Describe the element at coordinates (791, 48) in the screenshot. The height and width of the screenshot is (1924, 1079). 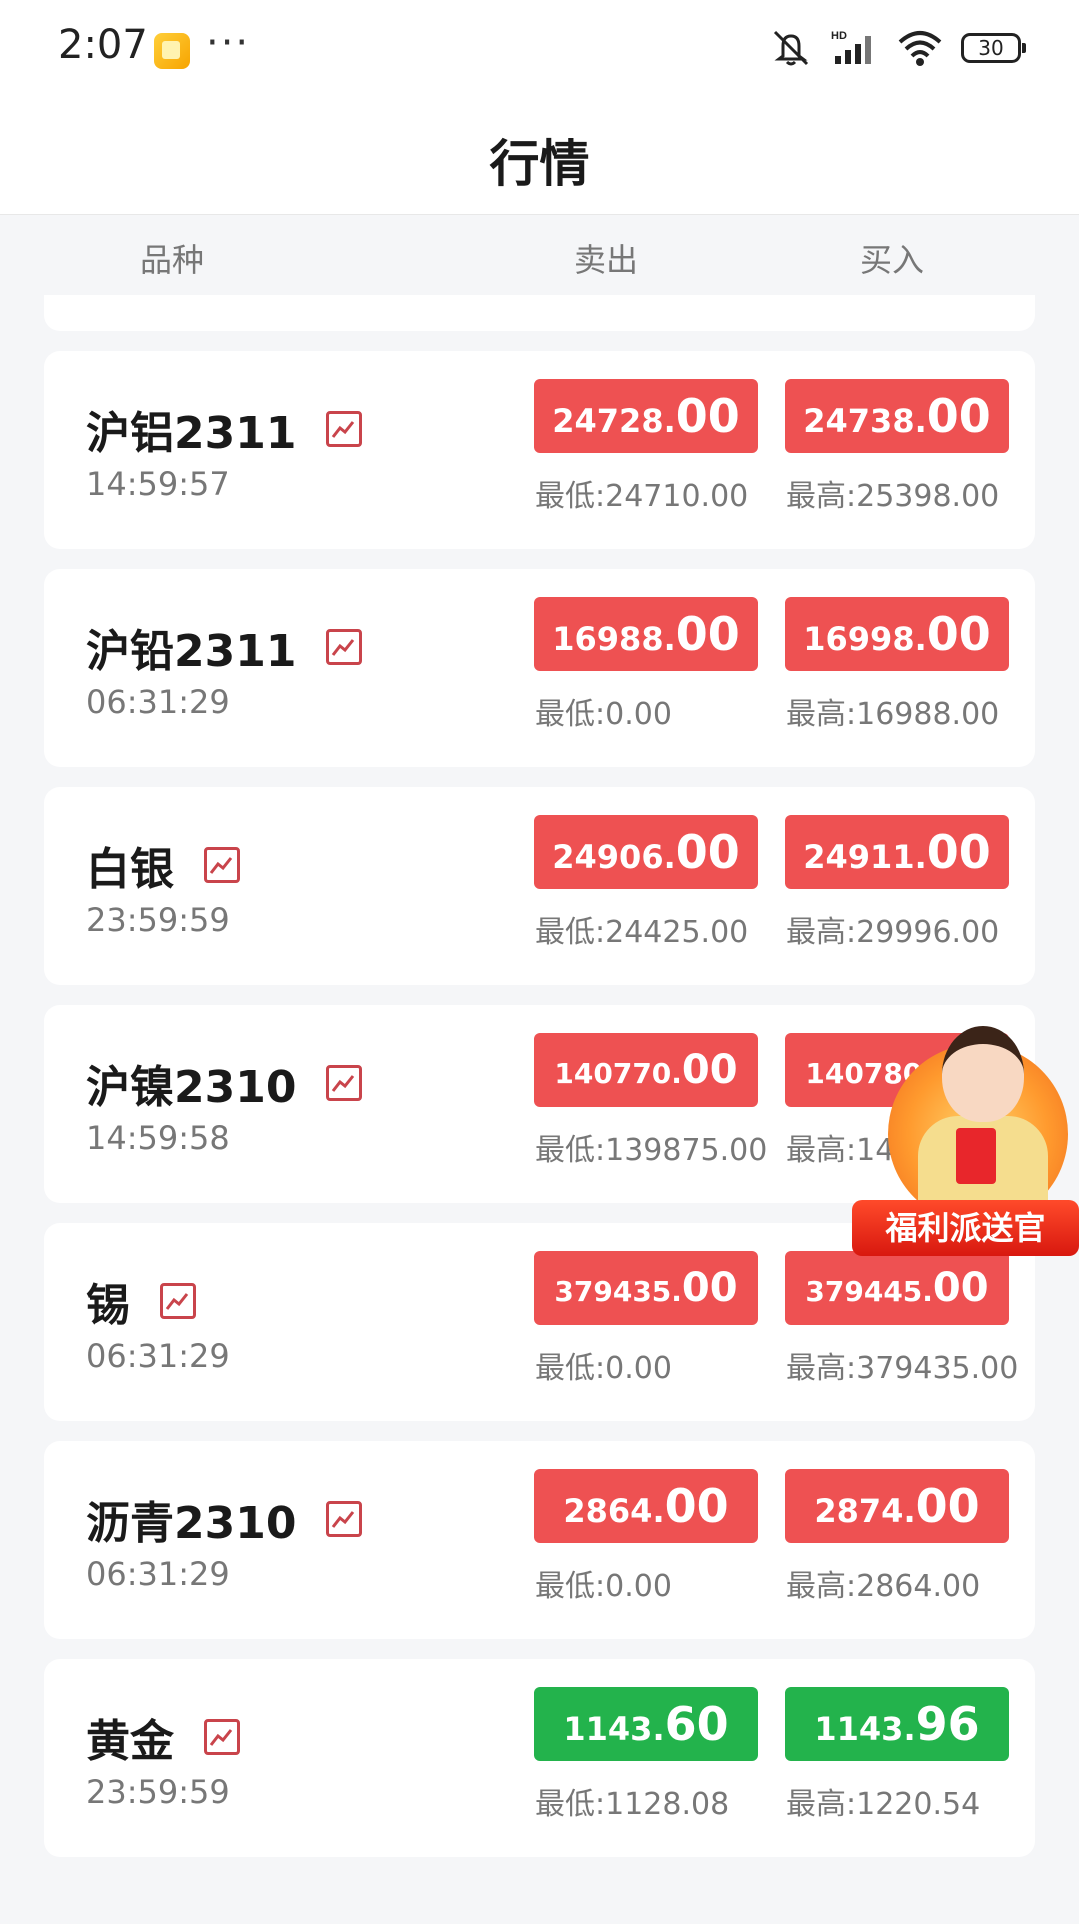
I see `mute-icon` at that location.